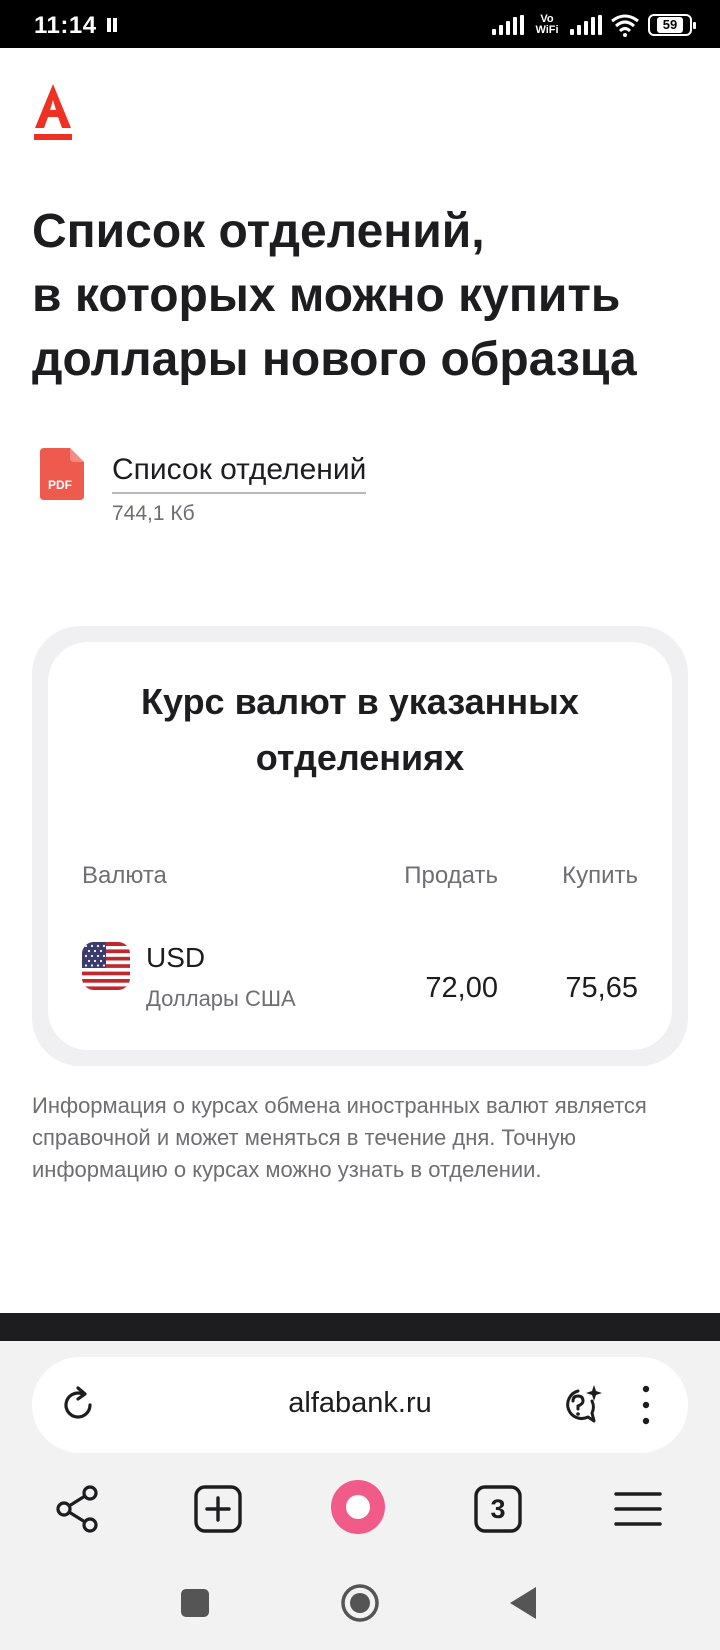 The image size is (720, 1650). I want to click on signal-2-icon, so click(586, 25).